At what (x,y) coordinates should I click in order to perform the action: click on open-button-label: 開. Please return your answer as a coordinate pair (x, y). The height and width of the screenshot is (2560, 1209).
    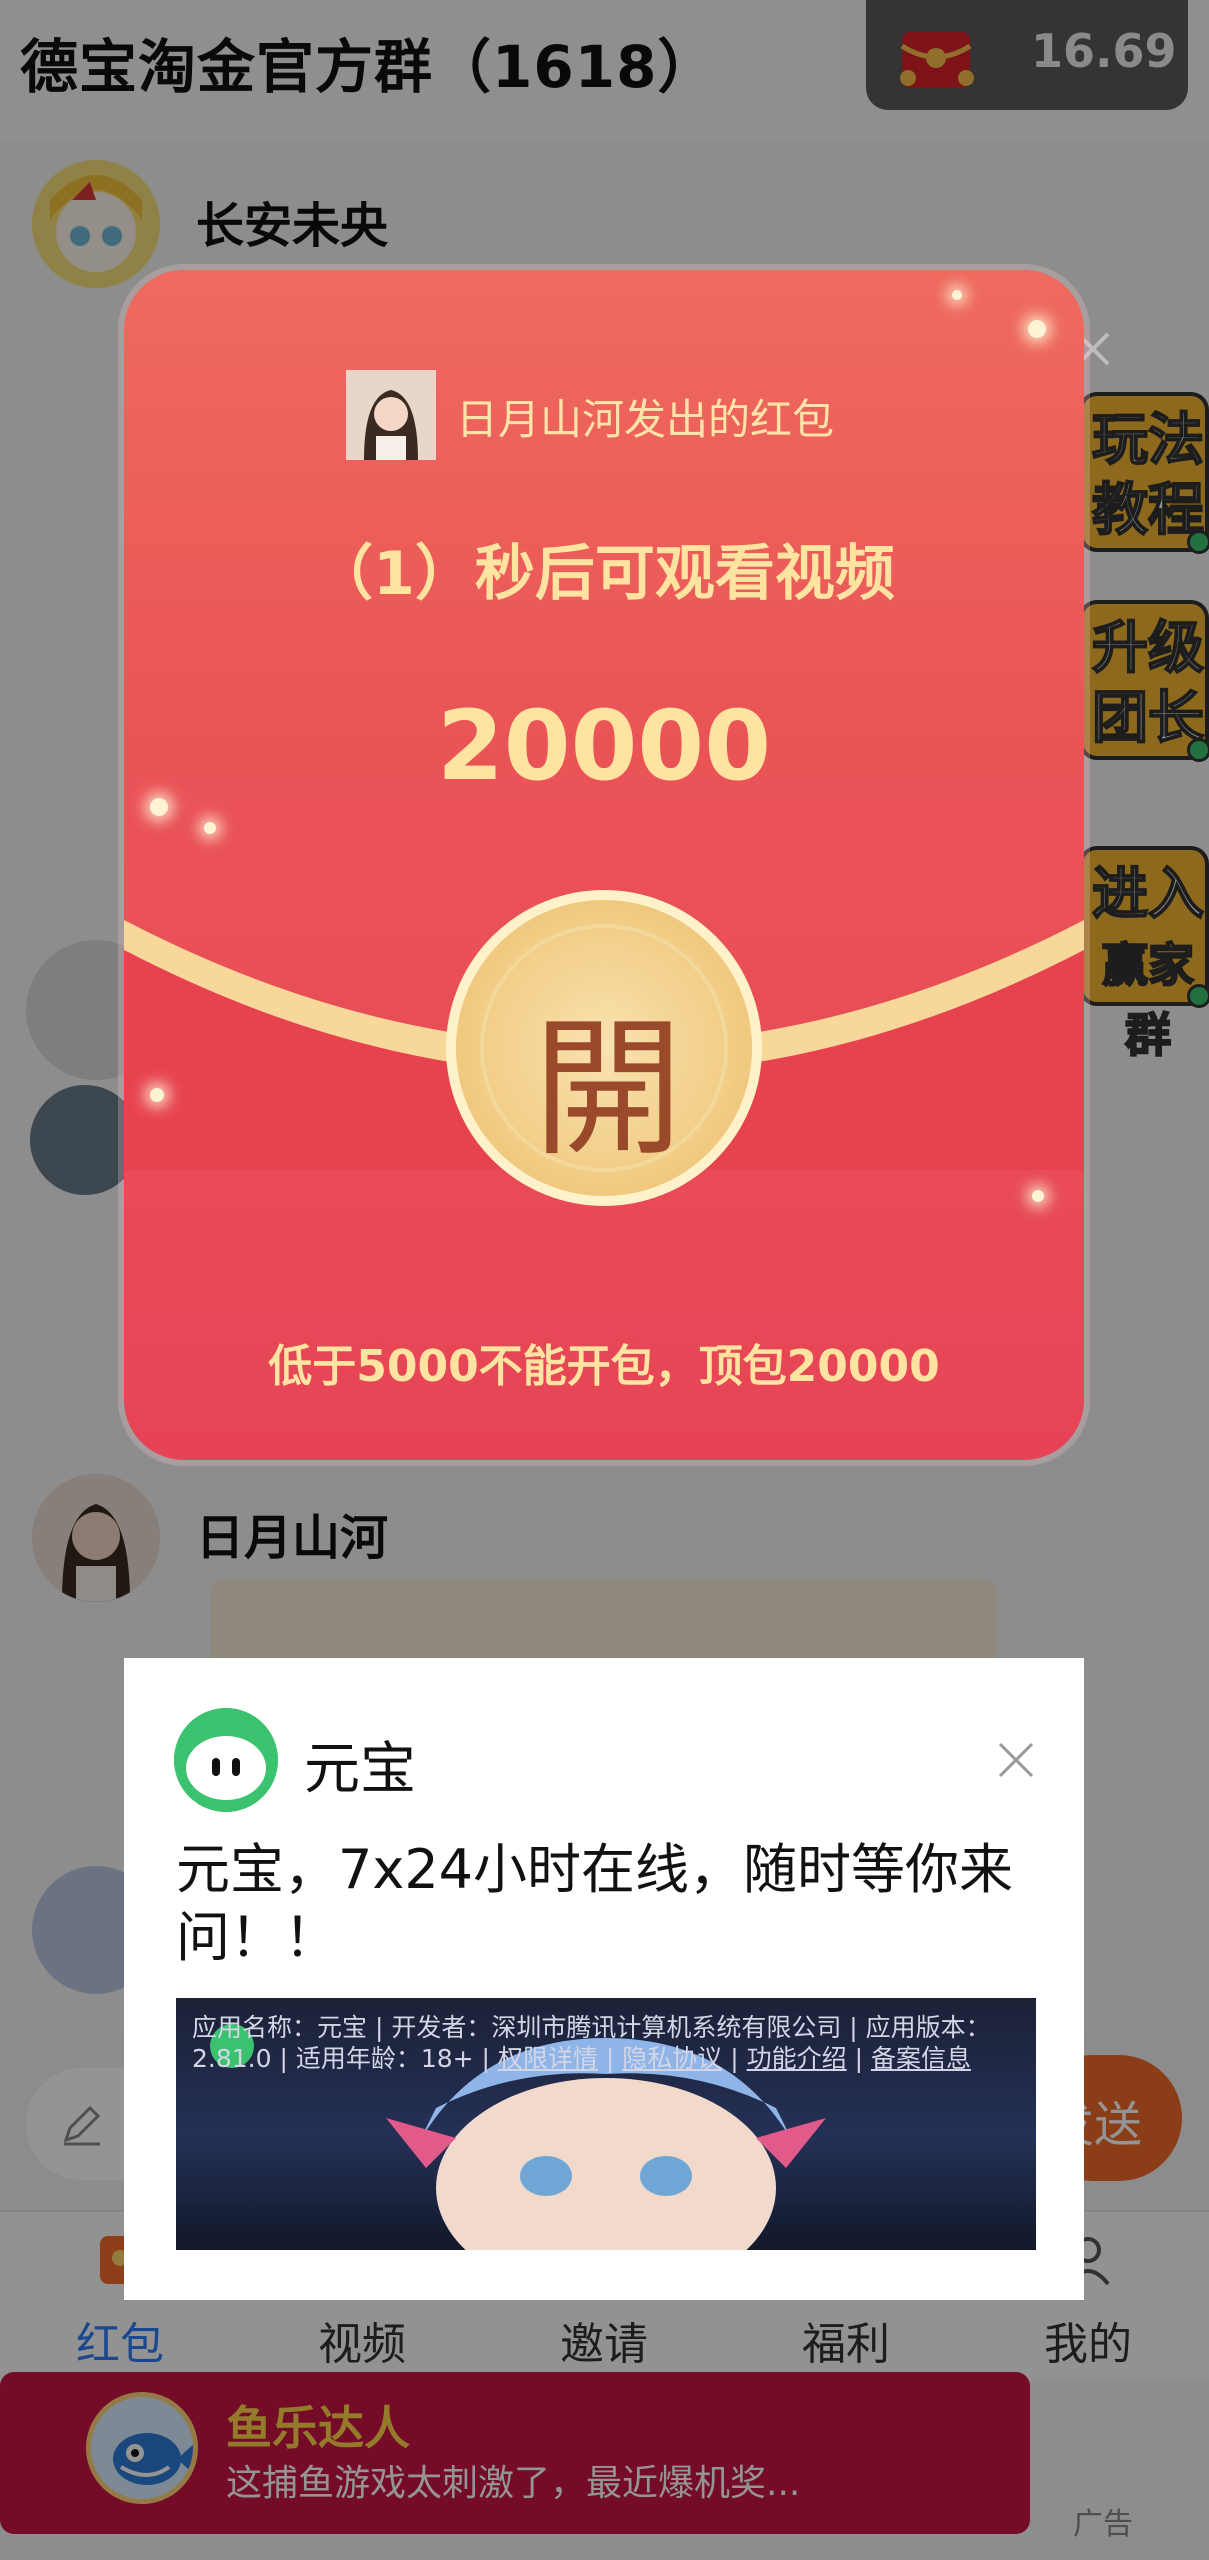
    Looking at the image, I should click on (607, 1090).